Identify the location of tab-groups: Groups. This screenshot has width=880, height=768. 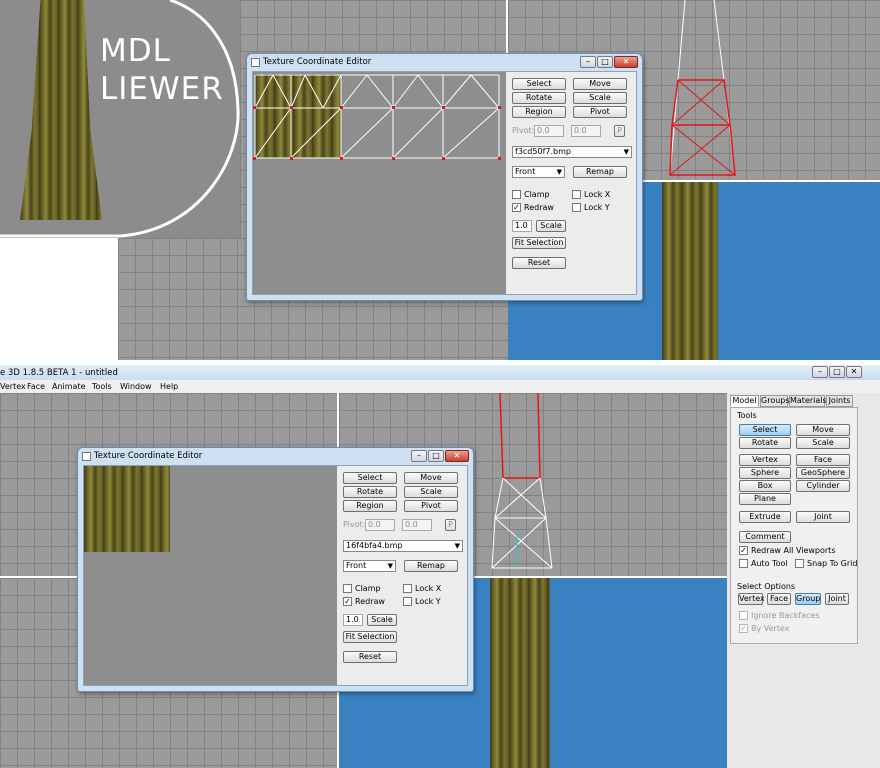
(775, 401).